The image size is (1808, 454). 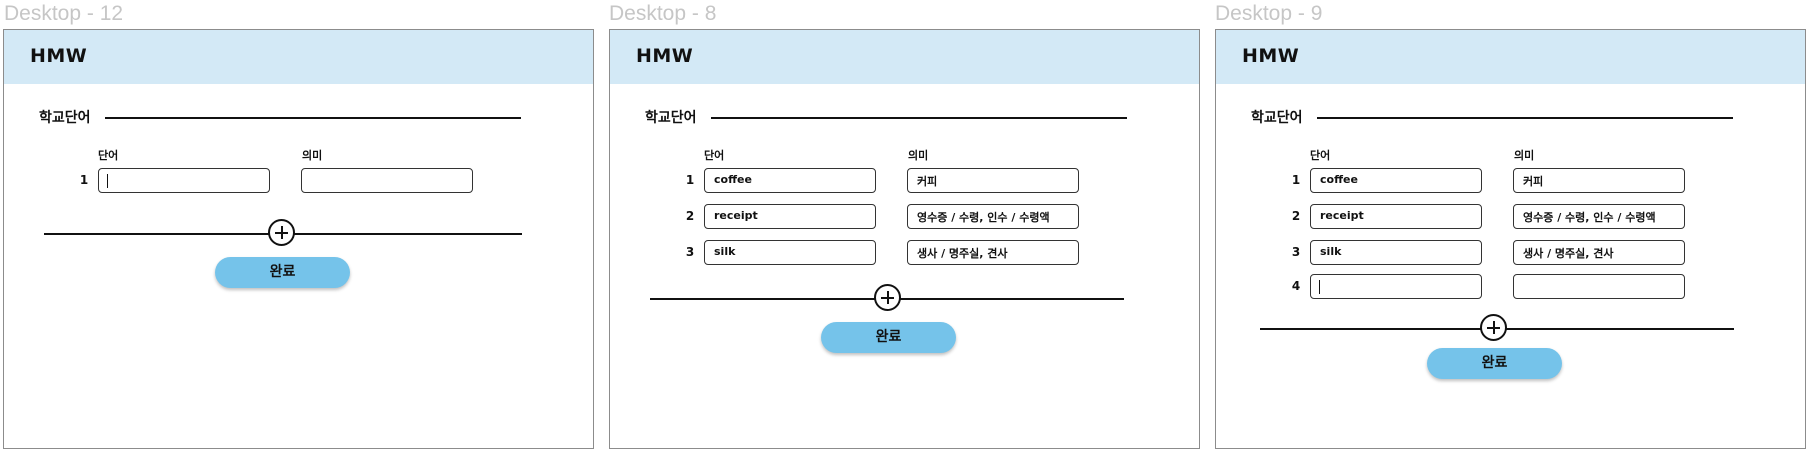 What do you see at coordinates (1296, 286) in the screenshot?
I see `row-number: 4` at bounding box center [1296, 286].